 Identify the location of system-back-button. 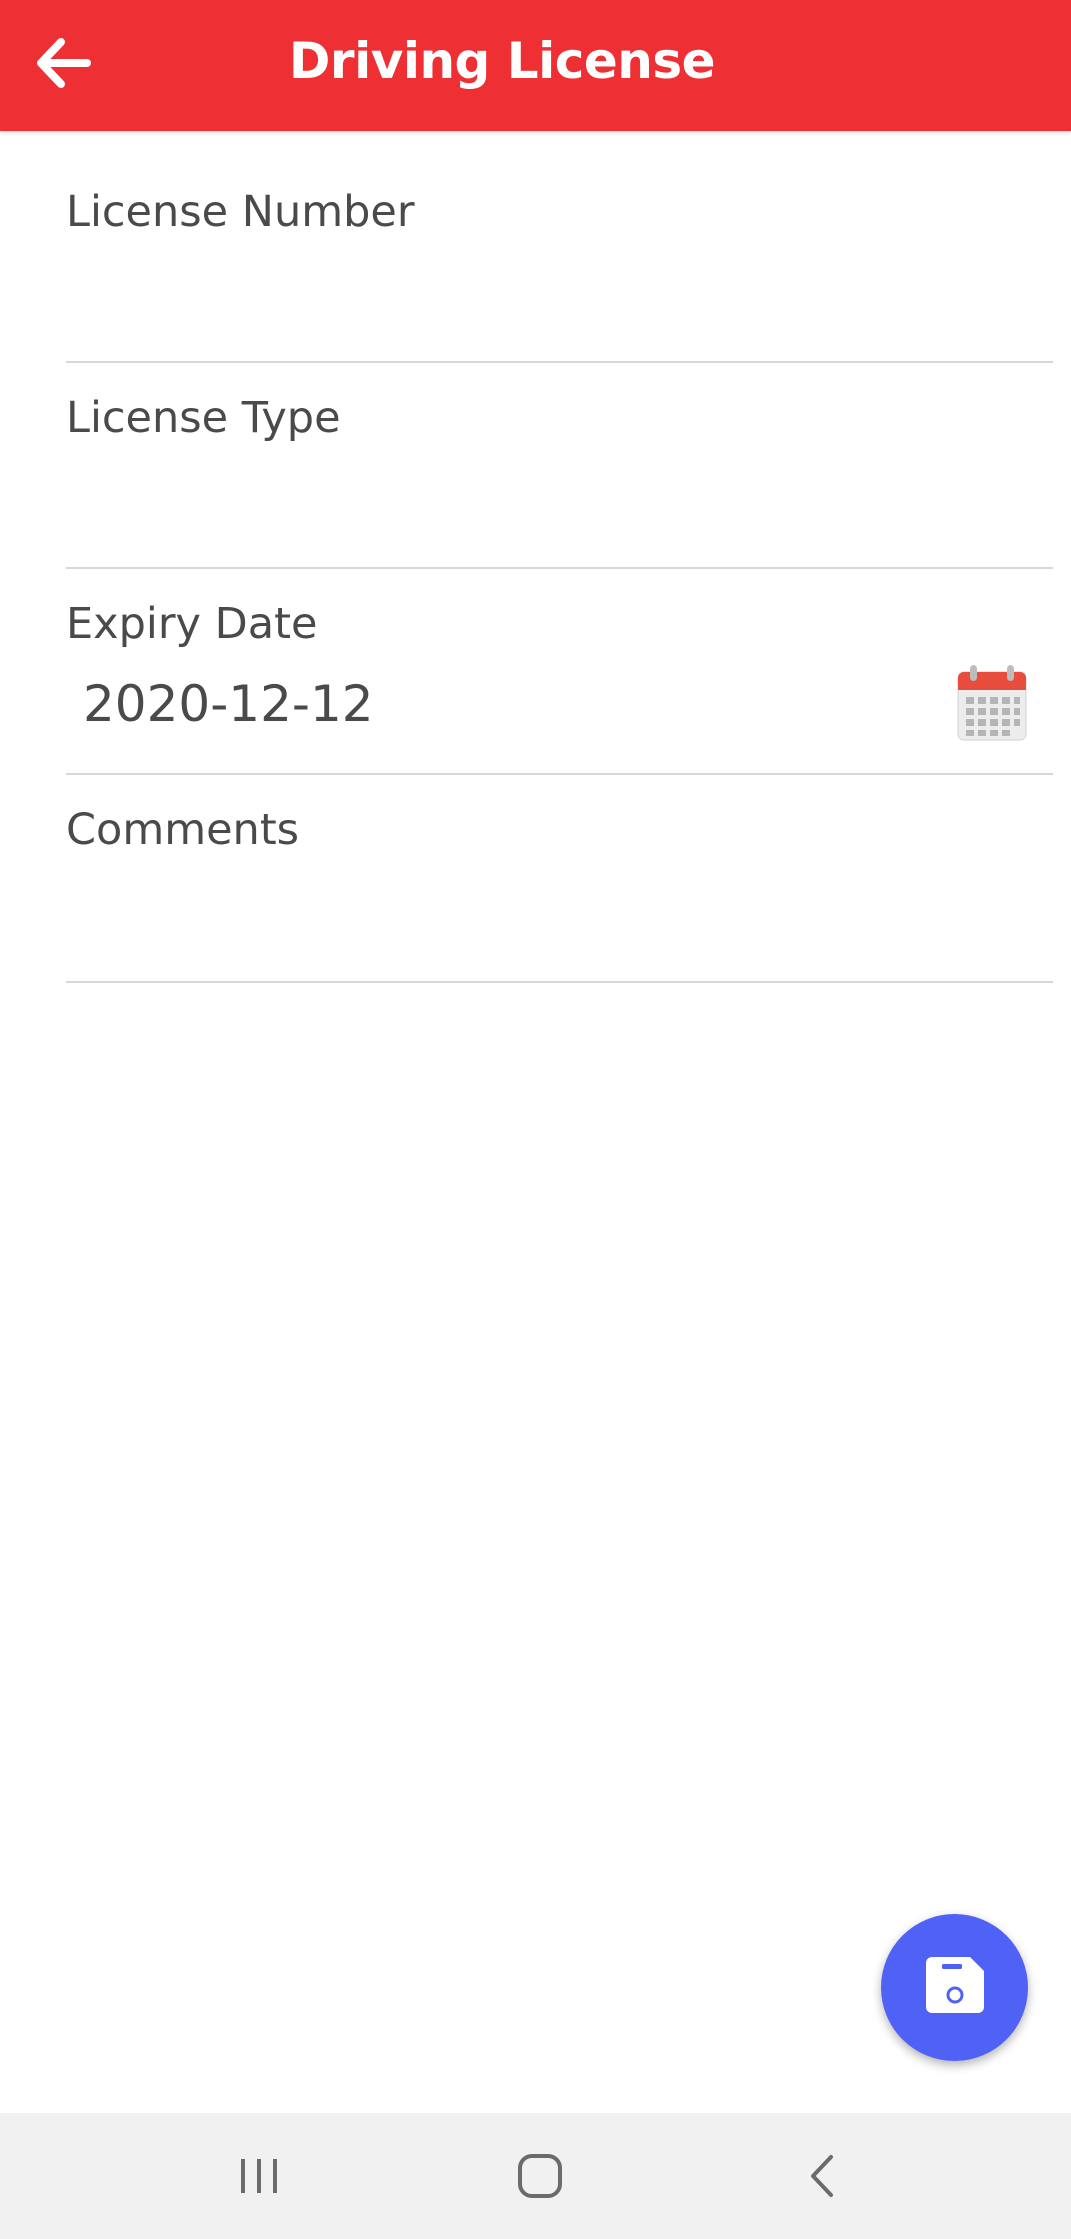
(822, 2178).